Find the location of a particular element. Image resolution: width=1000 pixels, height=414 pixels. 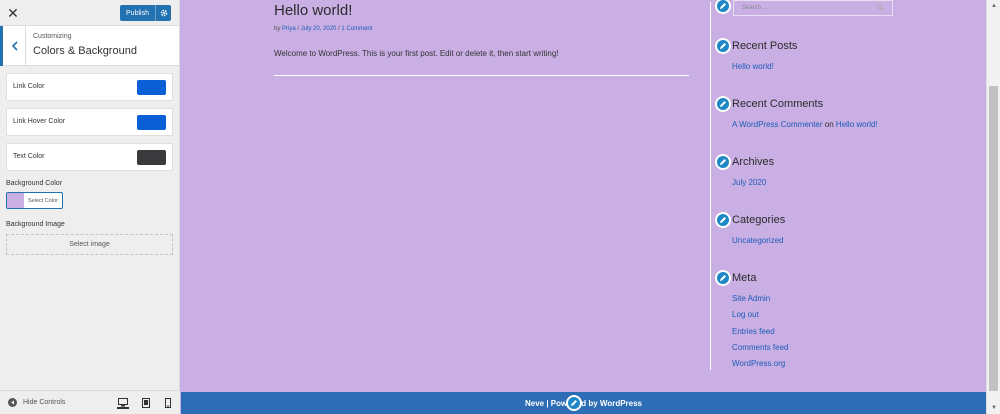

back-chevron-icon is located at coordinates (13, 46).